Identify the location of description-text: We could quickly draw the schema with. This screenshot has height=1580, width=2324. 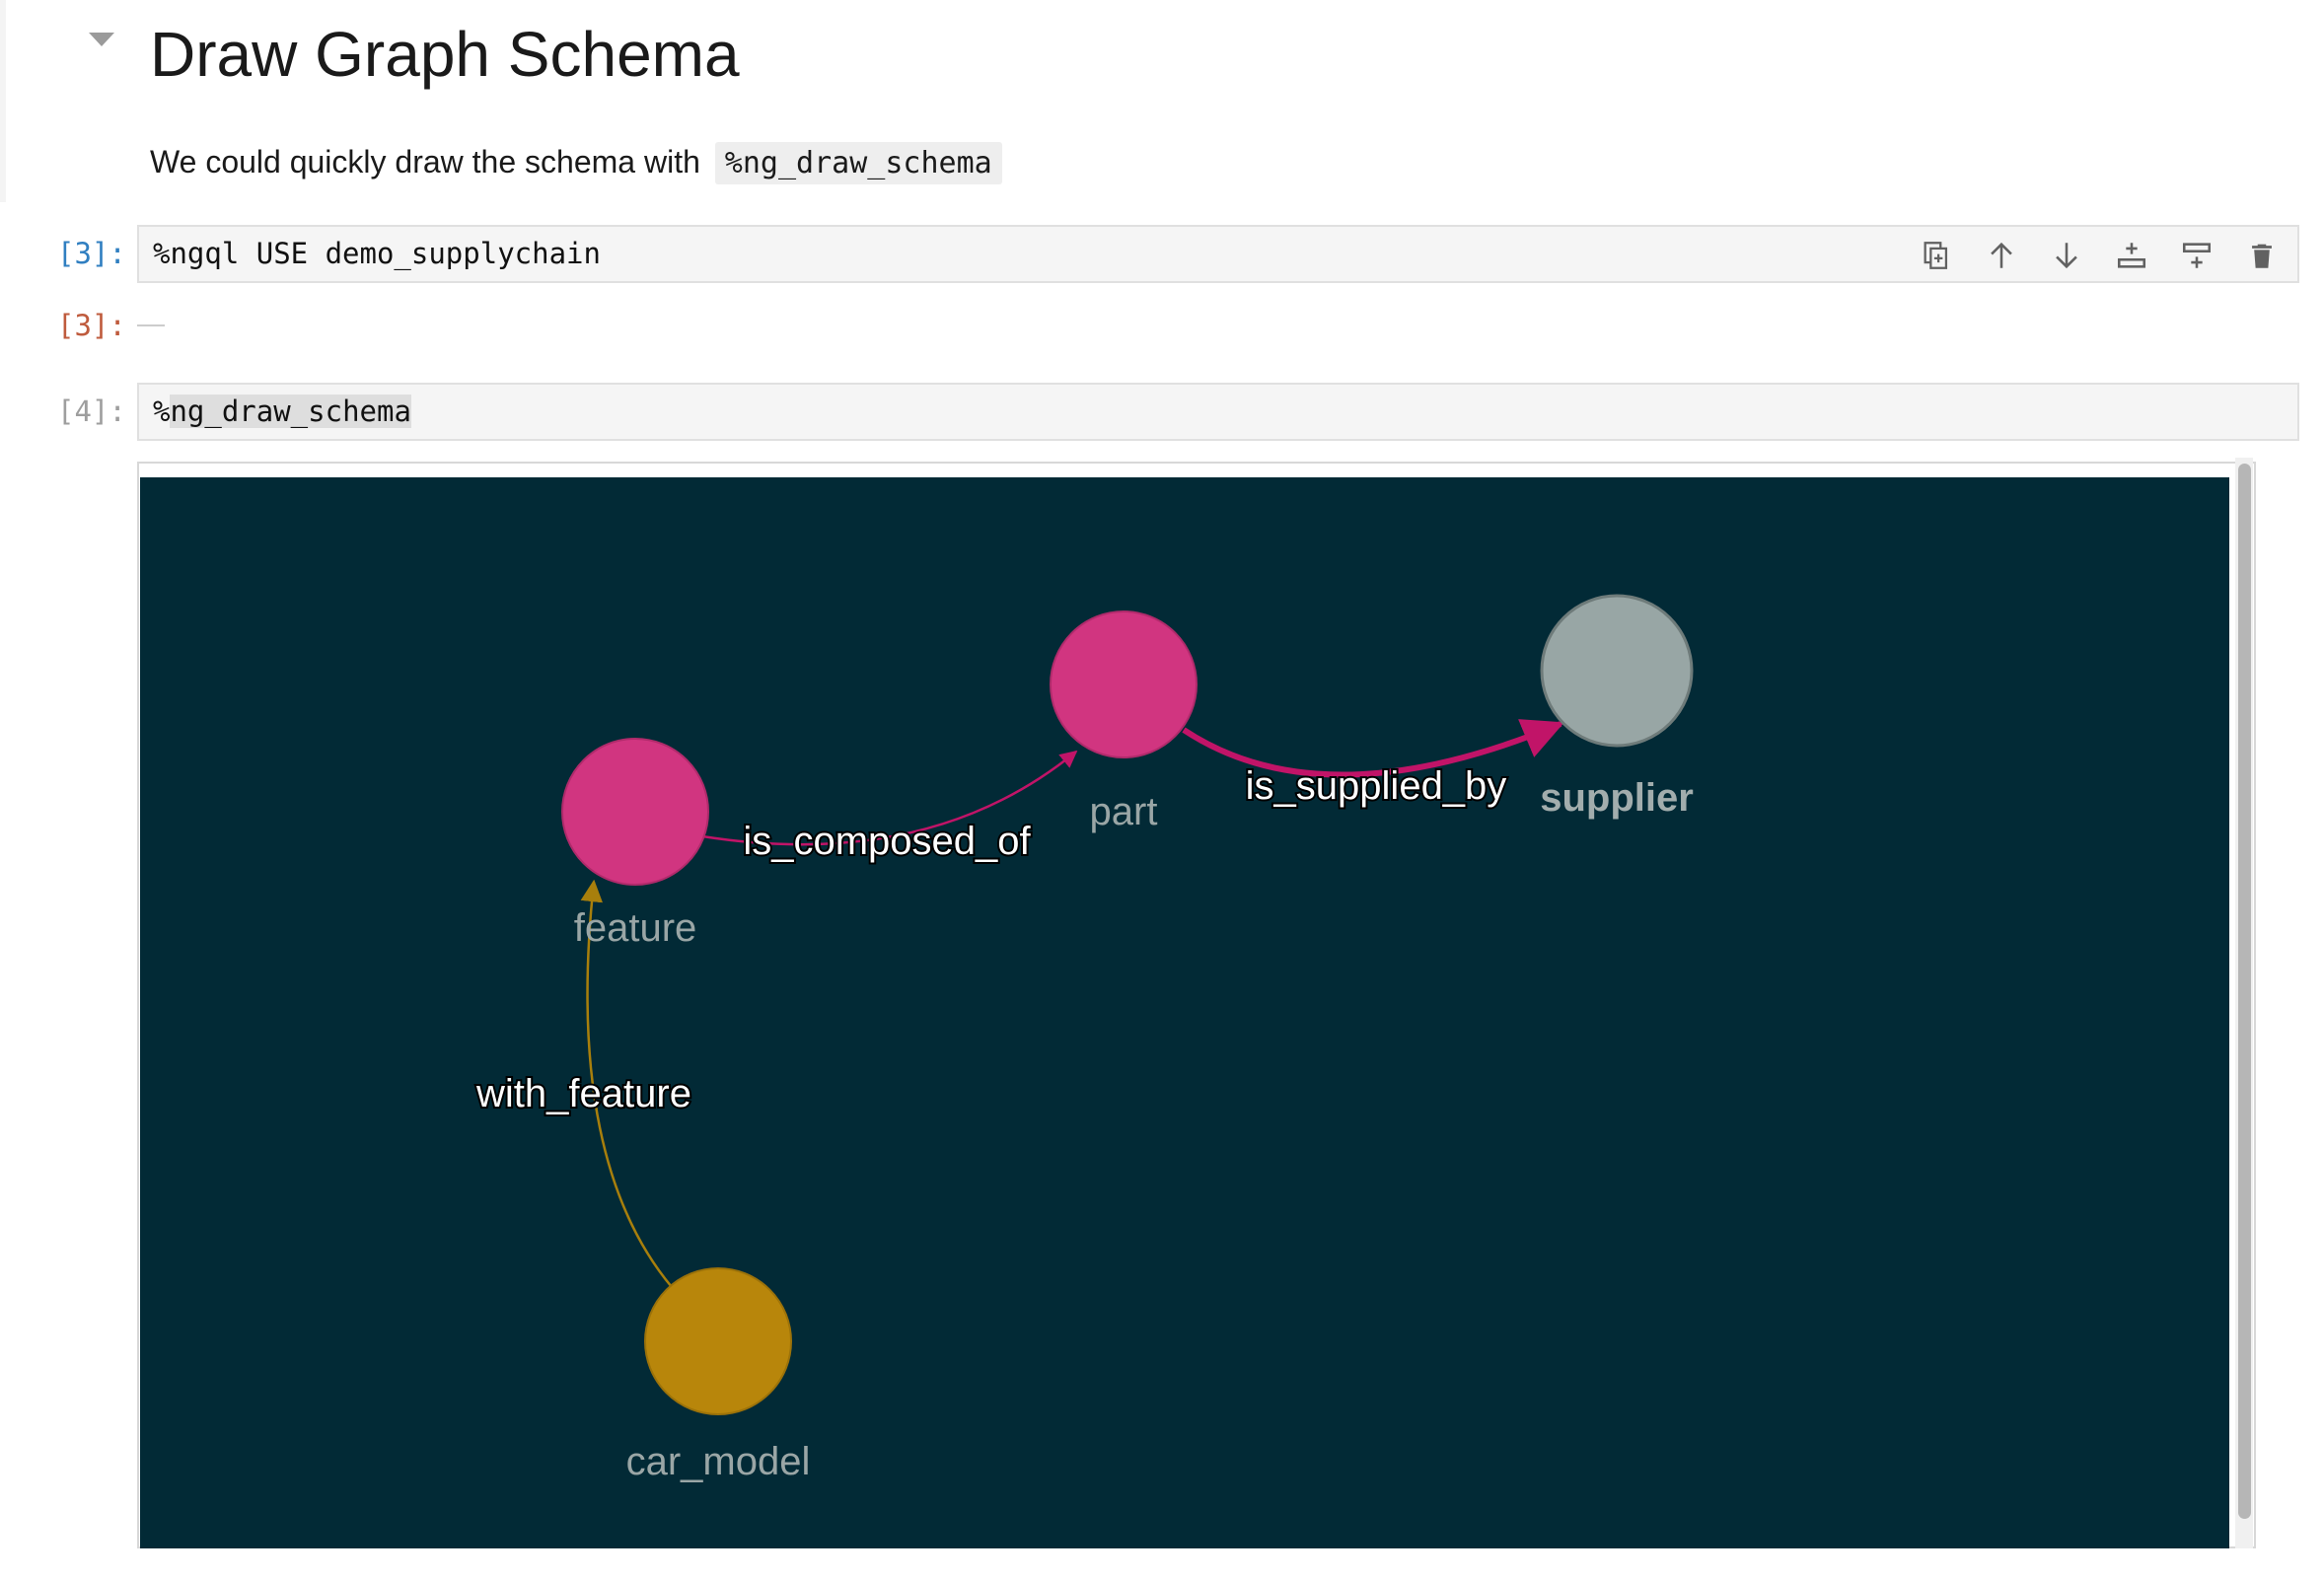
(425, 162).